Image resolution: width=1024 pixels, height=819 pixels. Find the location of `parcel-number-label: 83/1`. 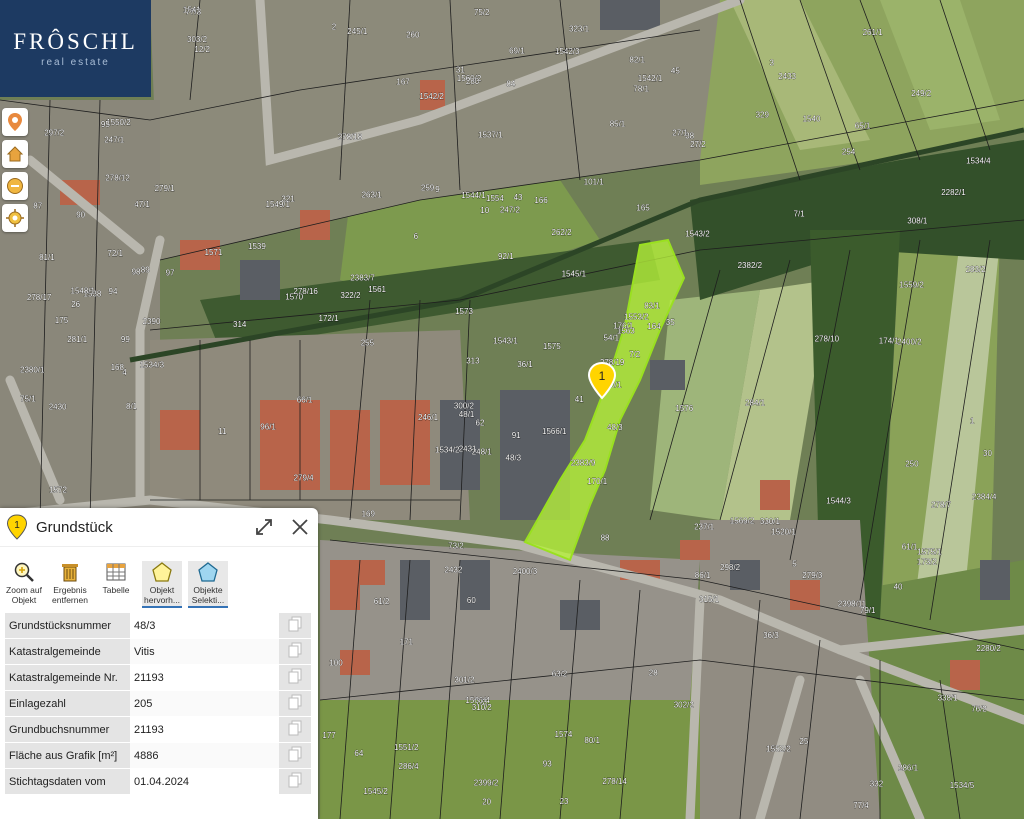

parcel-number-label: 83/1 is located at coordinates (652, 306).